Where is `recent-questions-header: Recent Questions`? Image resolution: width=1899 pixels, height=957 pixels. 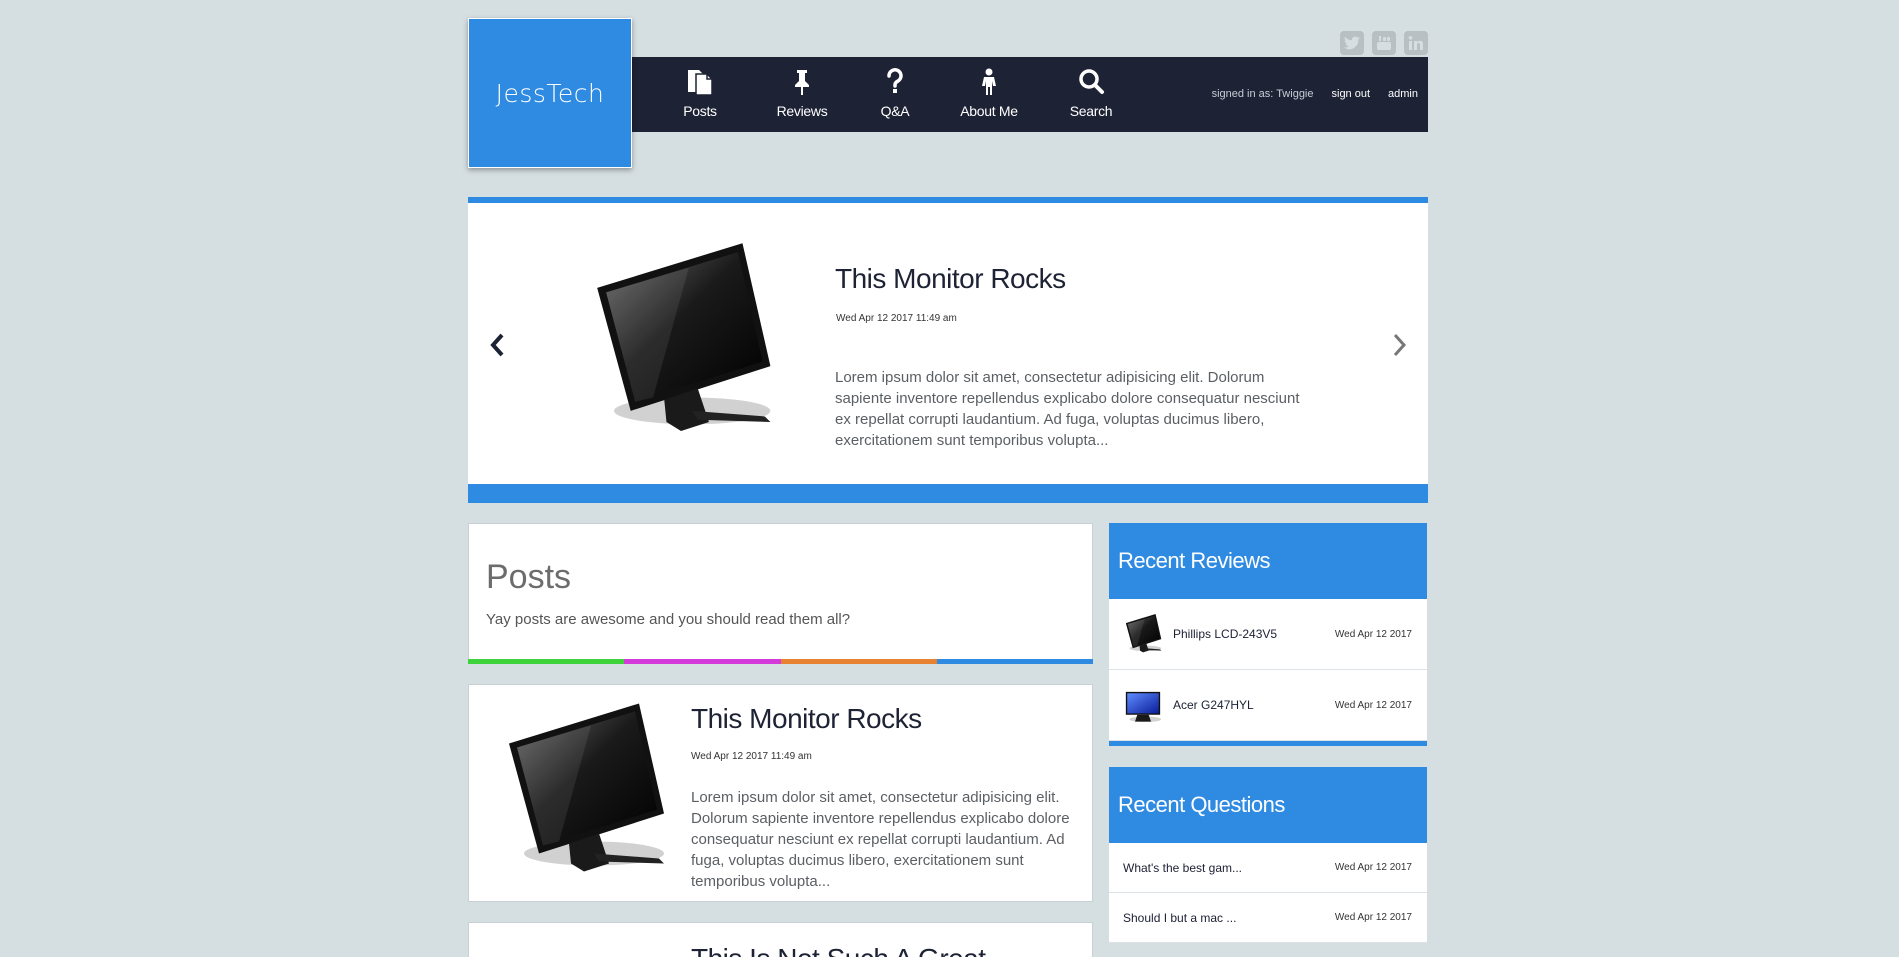 recent-questions-header: Recent Questions is located at coordinates (1268, 805).